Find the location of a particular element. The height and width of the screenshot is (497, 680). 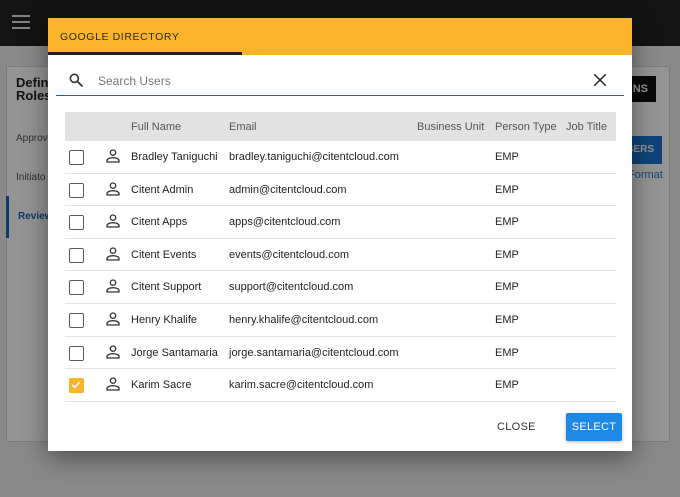

column-header-person-type: Person Type is located at coordinates (526, 127).